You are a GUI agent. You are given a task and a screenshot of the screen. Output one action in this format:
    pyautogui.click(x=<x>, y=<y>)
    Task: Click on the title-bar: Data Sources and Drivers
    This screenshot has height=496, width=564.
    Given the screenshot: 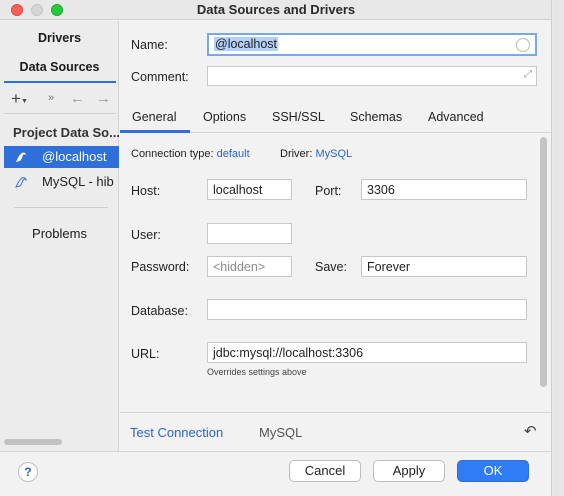 What is the action you would take?
    pyautogui.click(x=275, y=10)
    